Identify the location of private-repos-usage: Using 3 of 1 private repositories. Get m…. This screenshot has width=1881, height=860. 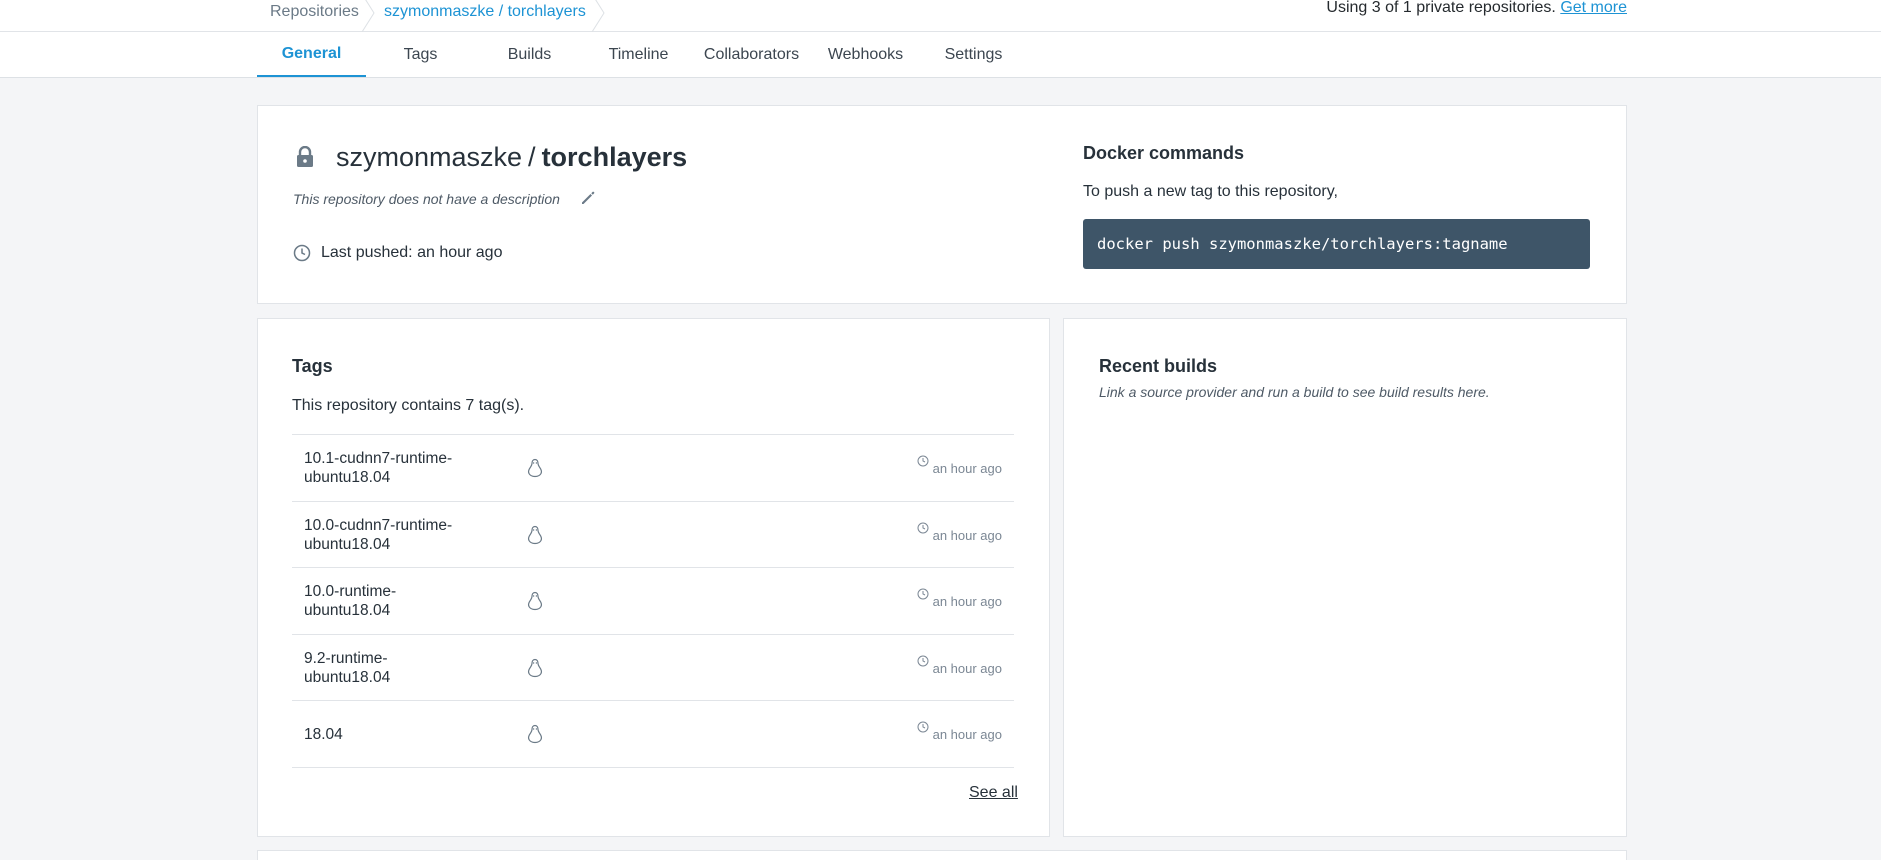
(1476, 8).